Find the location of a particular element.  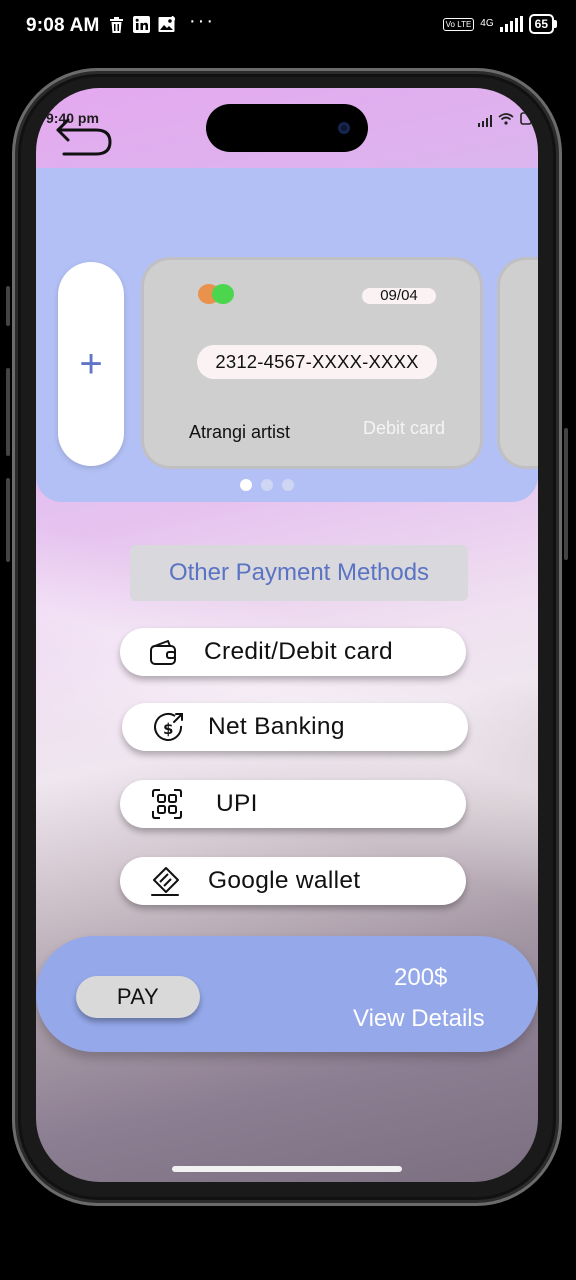

more-notifications-icon: ··· is located at coordinates (202, 21).